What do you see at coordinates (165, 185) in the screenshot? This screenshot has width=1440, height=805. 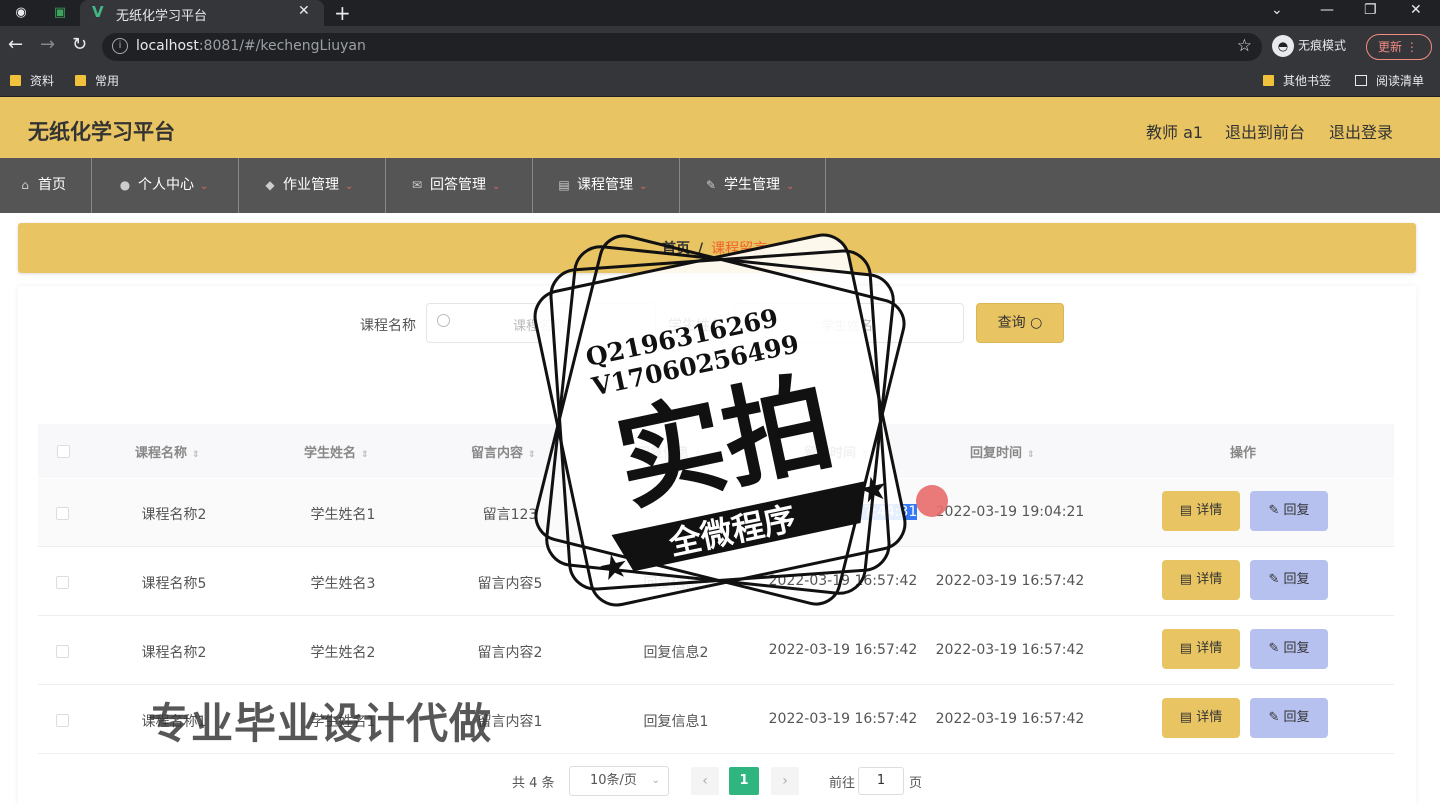 I see `menu-item-profile: ● 个人中心 ⌄` at bounding box center [165, 185].